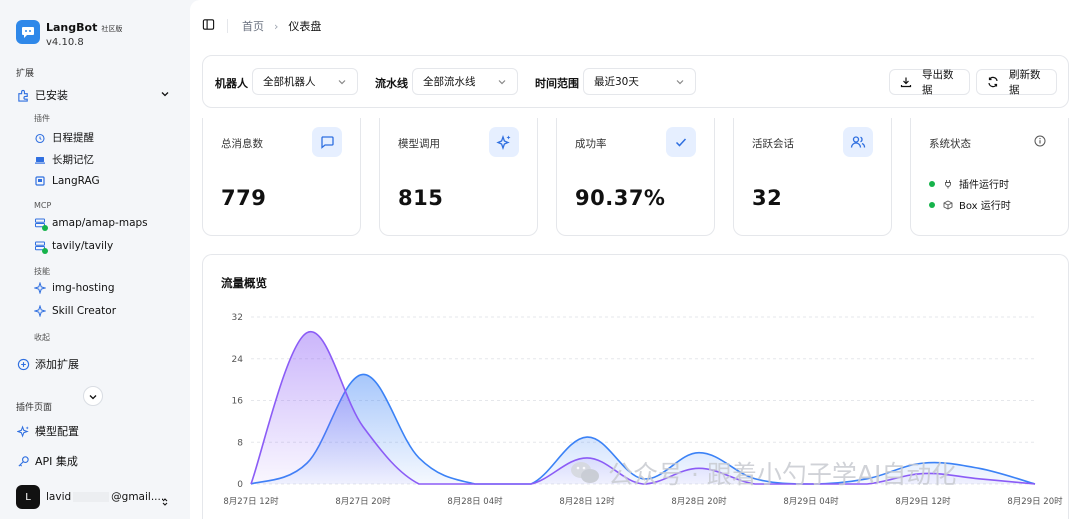 The image size is (1080, 519). Describe the element at coordinates (59, 497) in the screenshot. I see `user-name-prefix: lavid` at that location.